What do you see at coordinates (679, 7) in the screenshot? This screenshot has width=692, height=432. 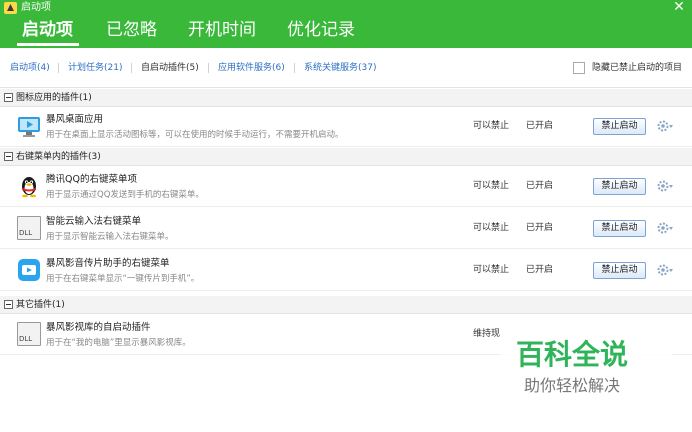 I see `close-button: ✕` at bounding box center [679, 7].